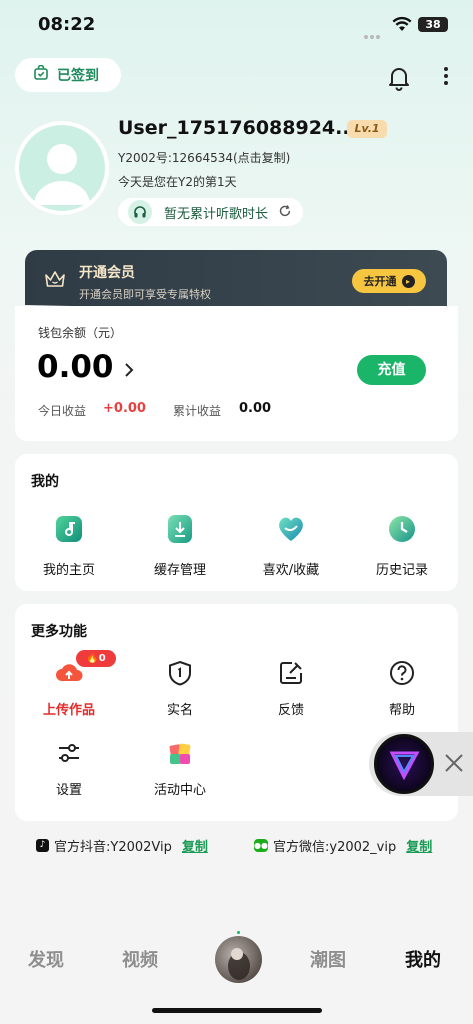  What do you see at coordinates (391, 370) in the screenshot?
I see `recharge-button: 充值` at bounding box center [391, 370].